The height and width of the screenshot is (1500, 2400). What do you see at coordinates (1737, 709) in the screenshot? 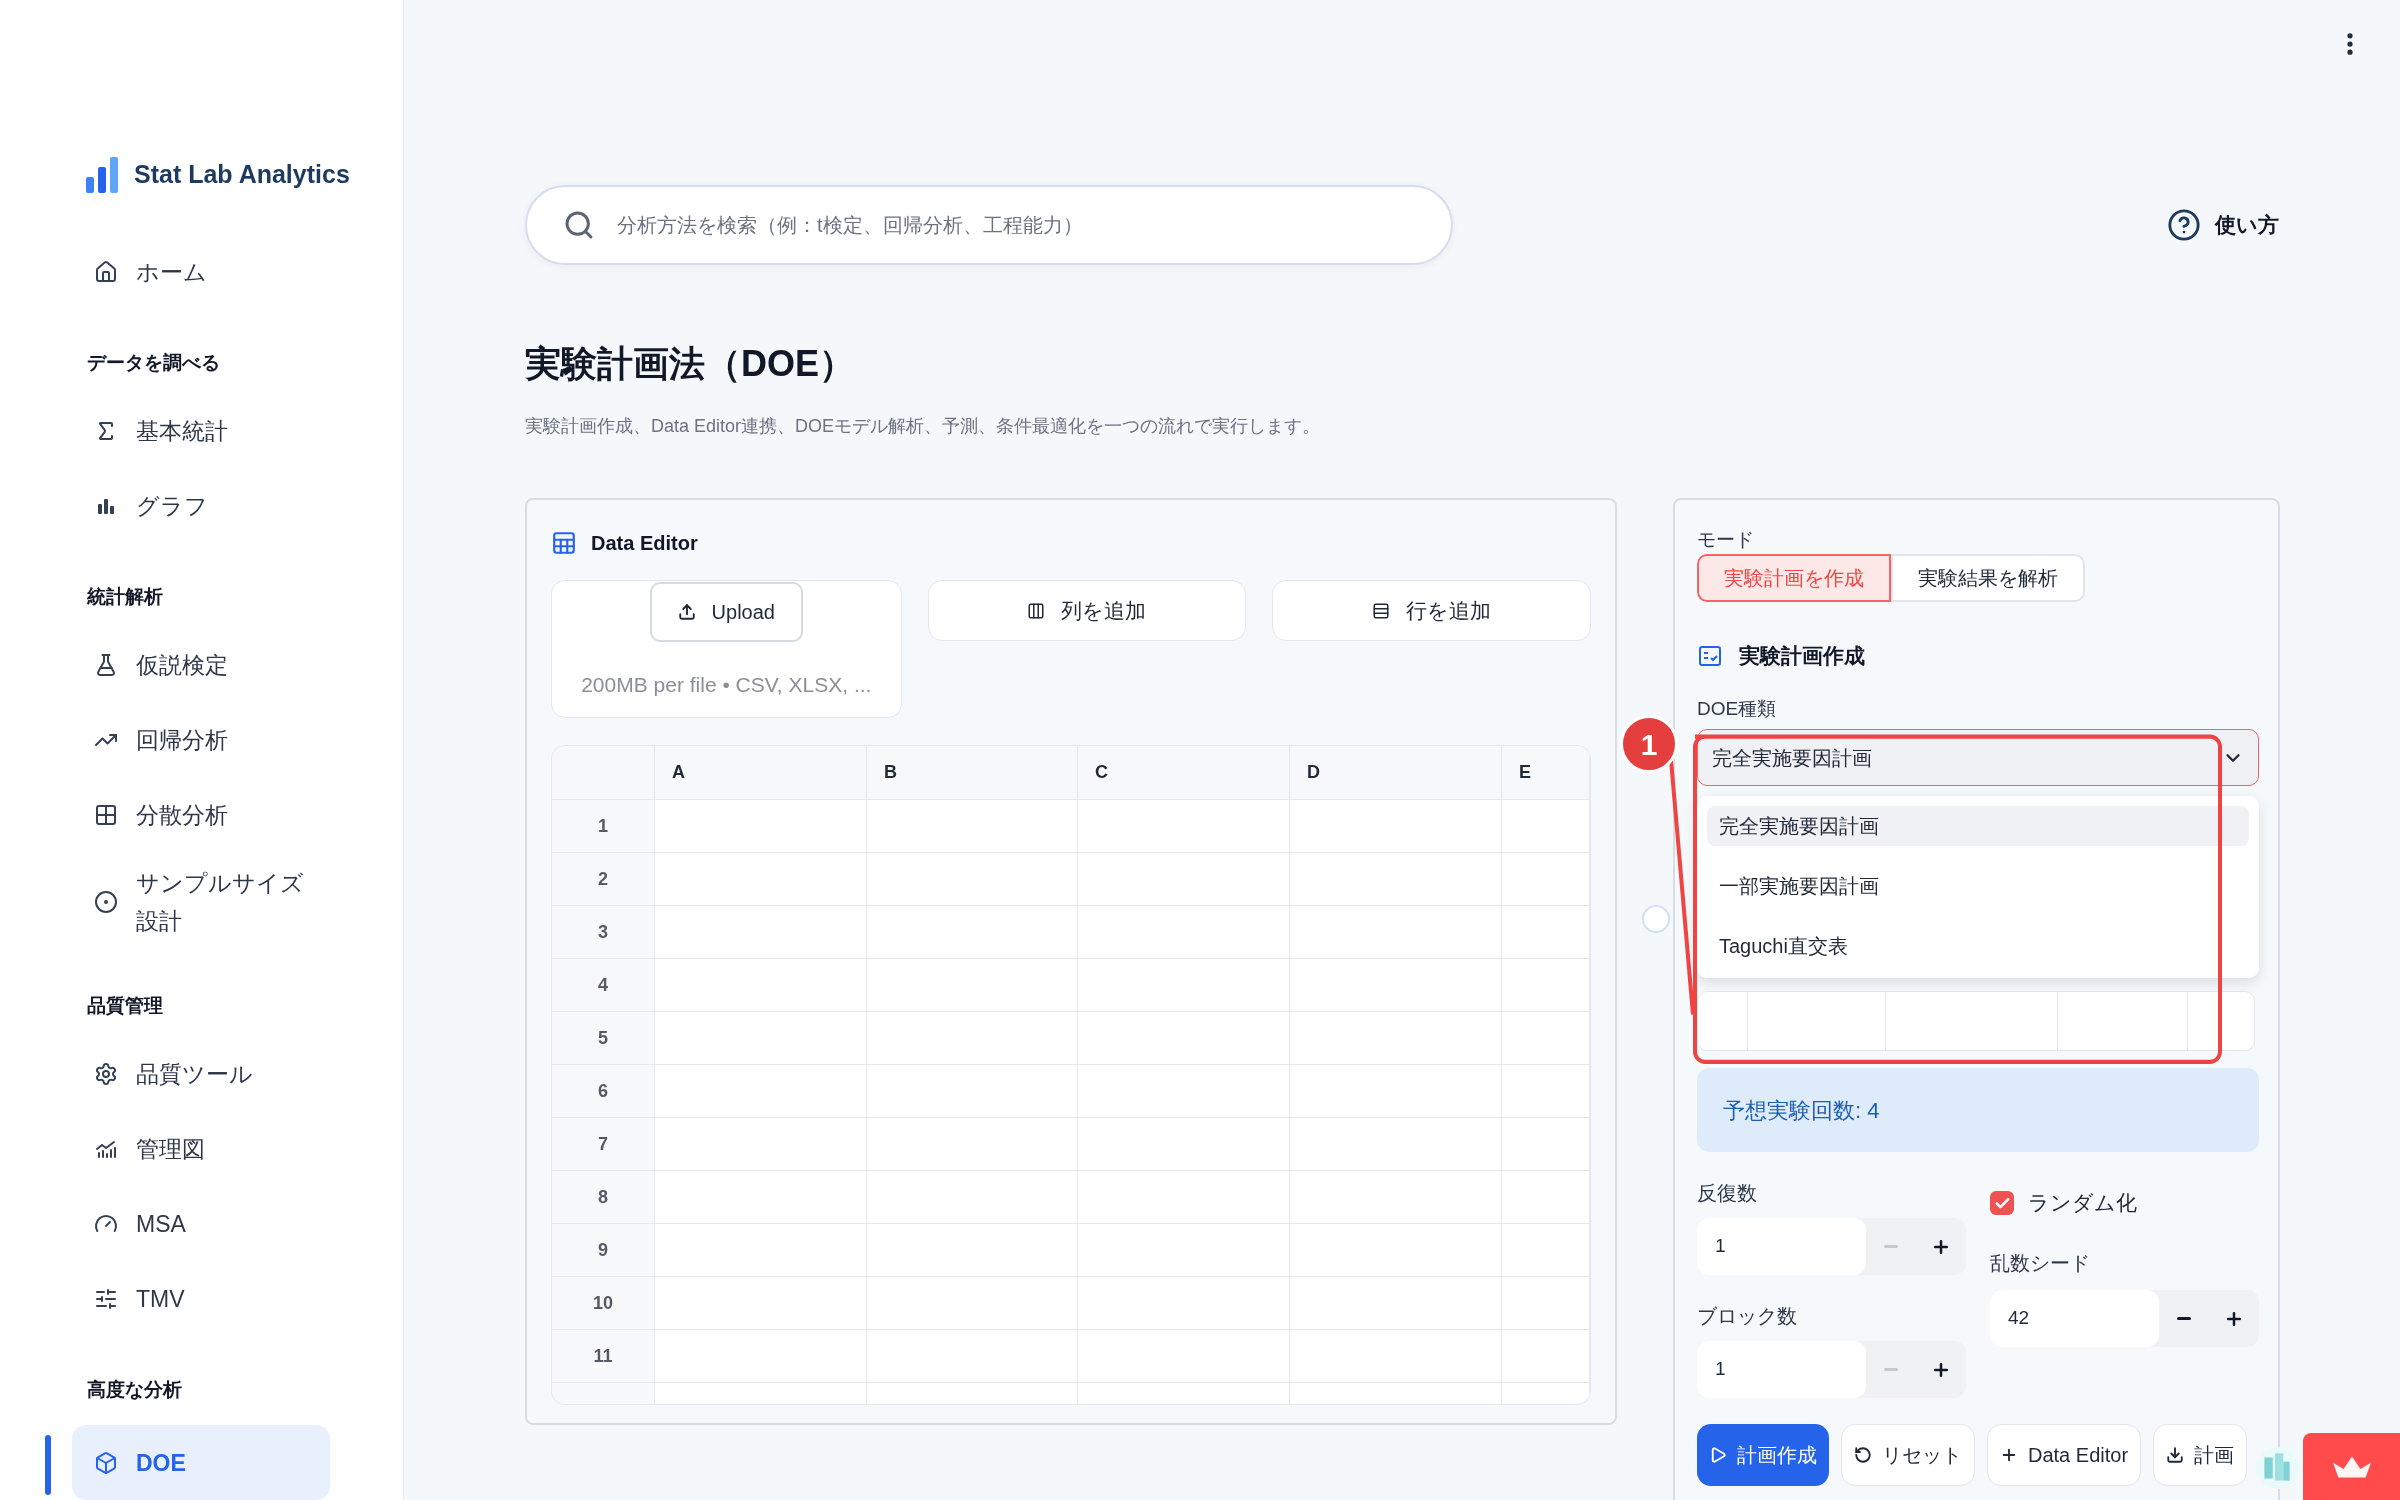
I see `field-label: DOE種類` at bounding box center [1737, 709].